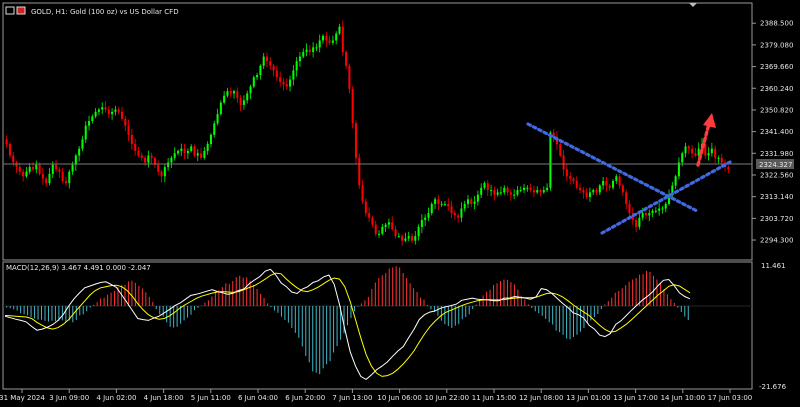  I want to click on indicator-bottom-label: -21.676, so click(773, 387).